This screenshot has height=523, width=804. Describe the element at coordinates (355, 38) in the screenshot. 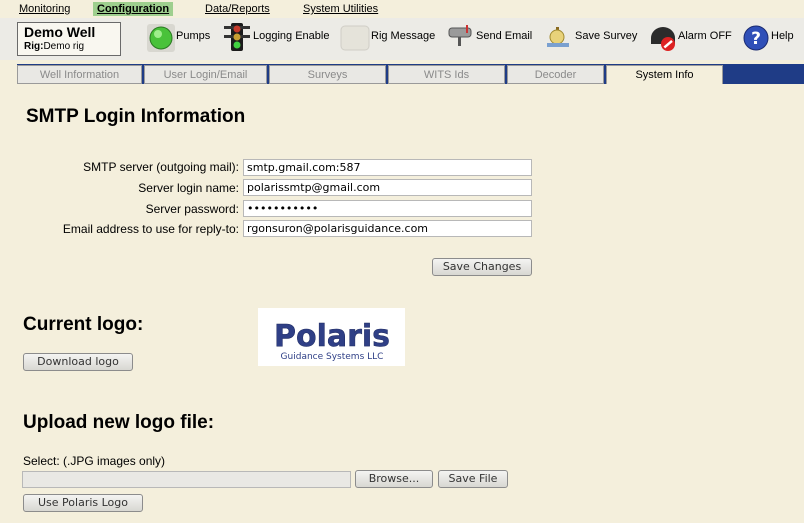

I see `rig-message-icon` at that location.